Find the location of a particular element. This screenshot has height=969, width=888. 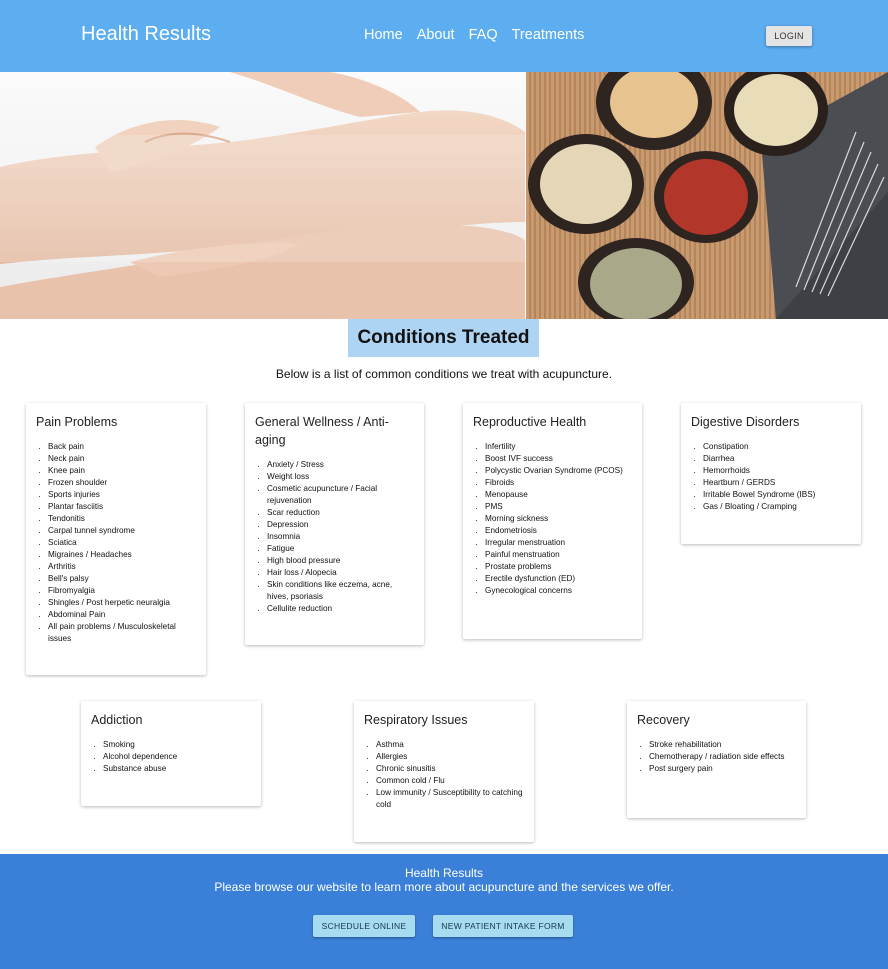

condition-item: Depression is located at coordinates (340, 525).